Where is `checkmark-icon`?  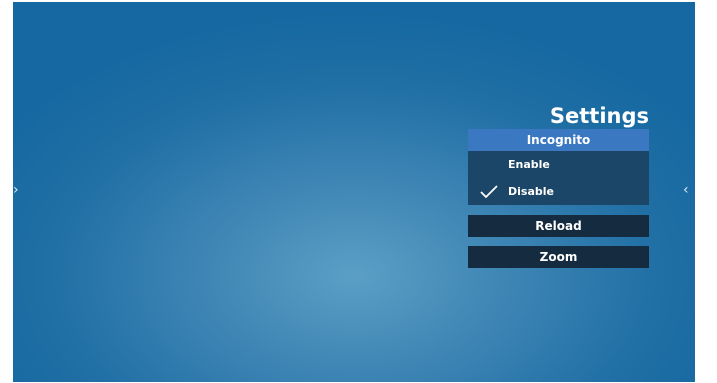 checkmark-icon is located at coordinates (489, 192).